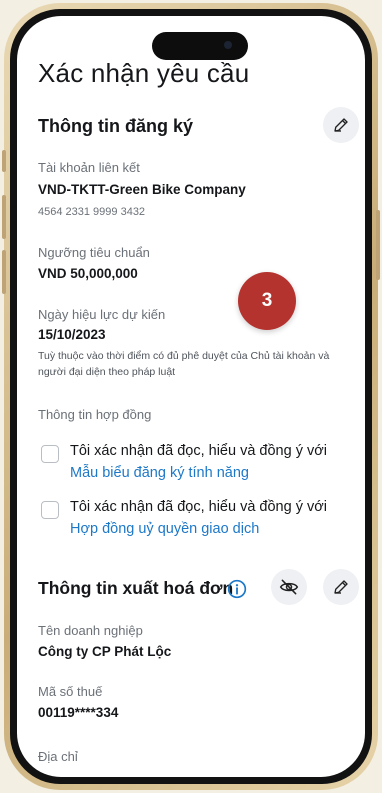 The height and width of the screenshot is (793, 382). What do you see at coordinates (105, 651) in the screenshot?
I see `company-name-value: Công ty CP Phát Lộc` at bounding box center [105, 651].